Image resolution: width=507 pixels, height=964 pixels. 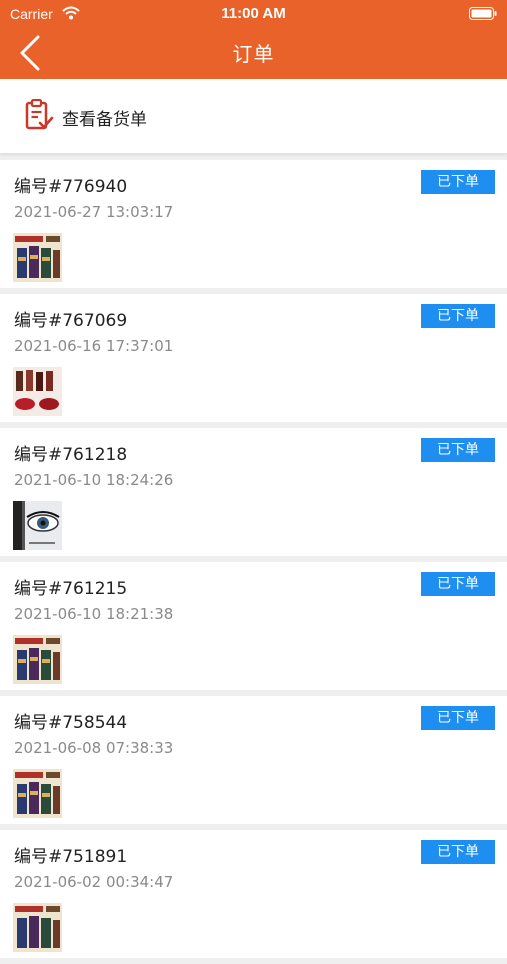 What do you see at coordinates (94, 748) in the screenshot?
I see `order-date: 2021-06-08 07:38:33` at bounding box center [94, 748].